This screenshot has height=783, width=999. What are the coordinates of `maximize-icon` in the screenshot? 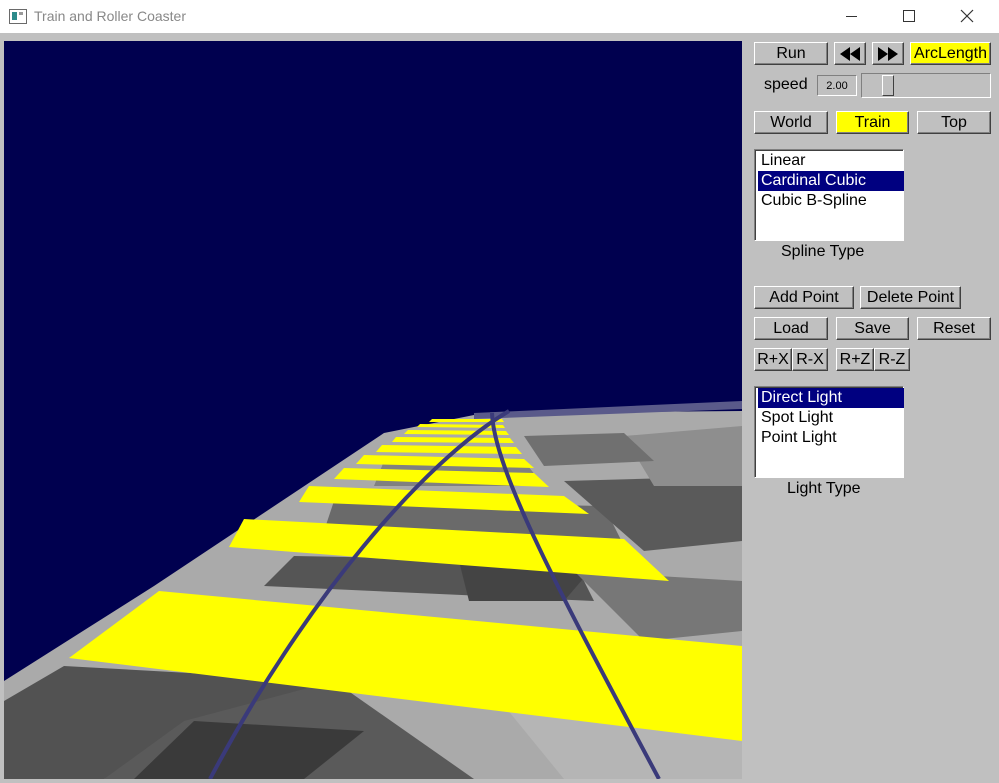 It's located at (909, 16).